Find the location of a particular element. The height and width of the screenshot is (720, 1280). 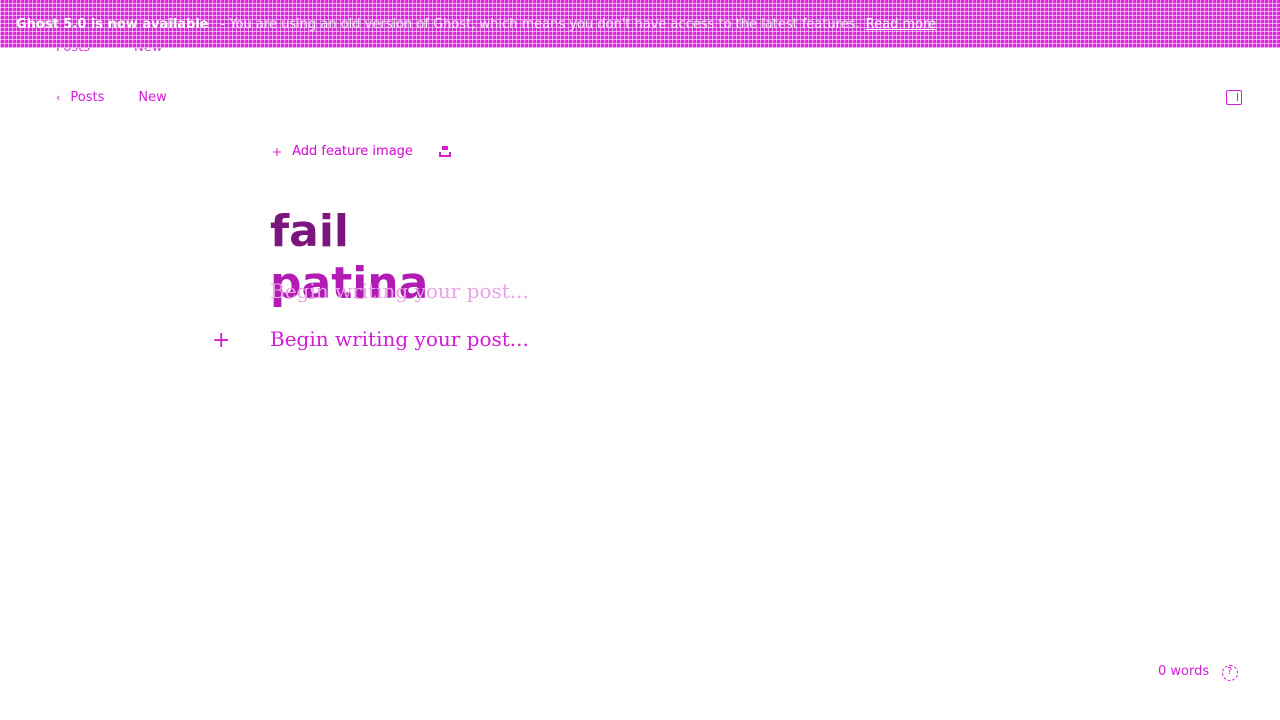

editor-nav: ‹ Posts New is located at coordinates (111, 97).